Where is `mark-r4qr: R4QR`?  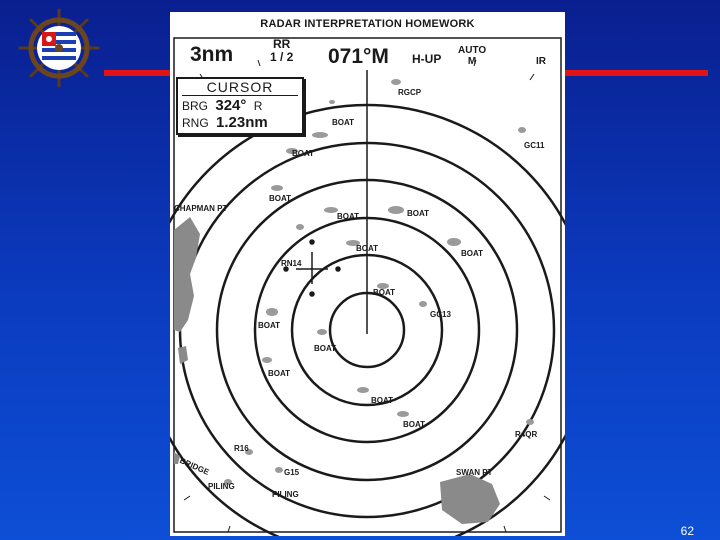
mark-r4qr: R4QR is located at coordinates (526, 434).